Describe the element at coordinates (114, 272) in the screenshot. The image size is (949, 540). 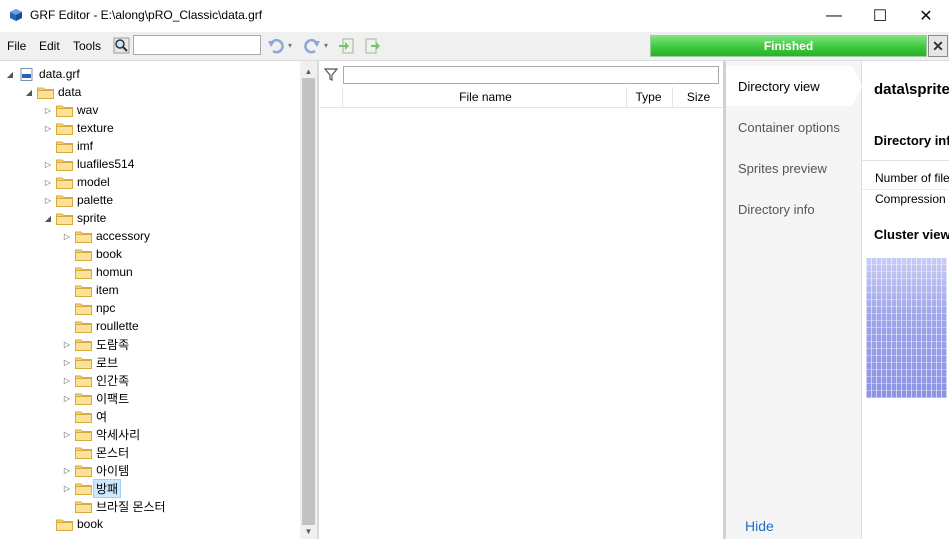
I see `tree-node-label: homun` at that location.